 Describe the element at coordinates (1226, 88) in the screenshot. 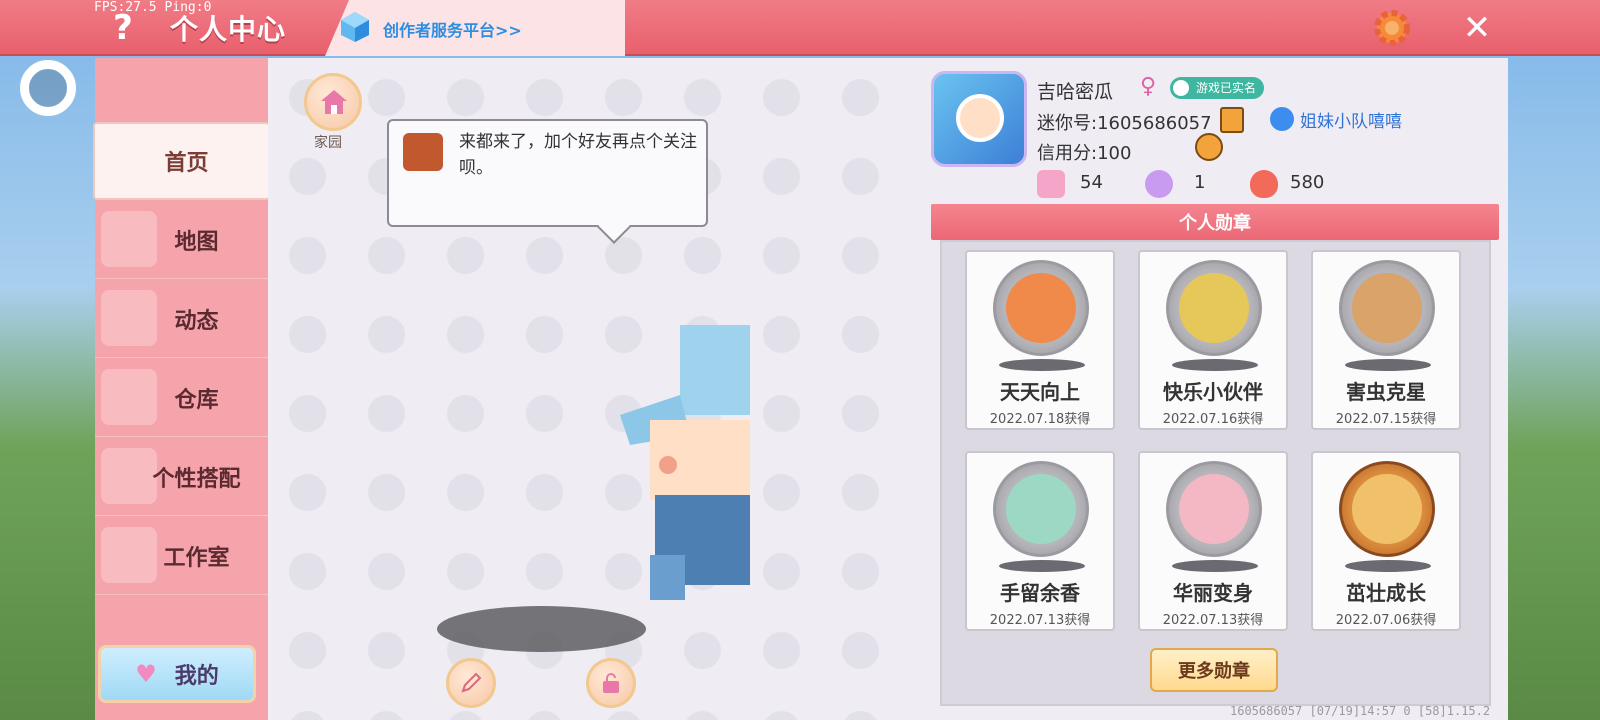

I see `verified-label: 游戏已实名` at that location.